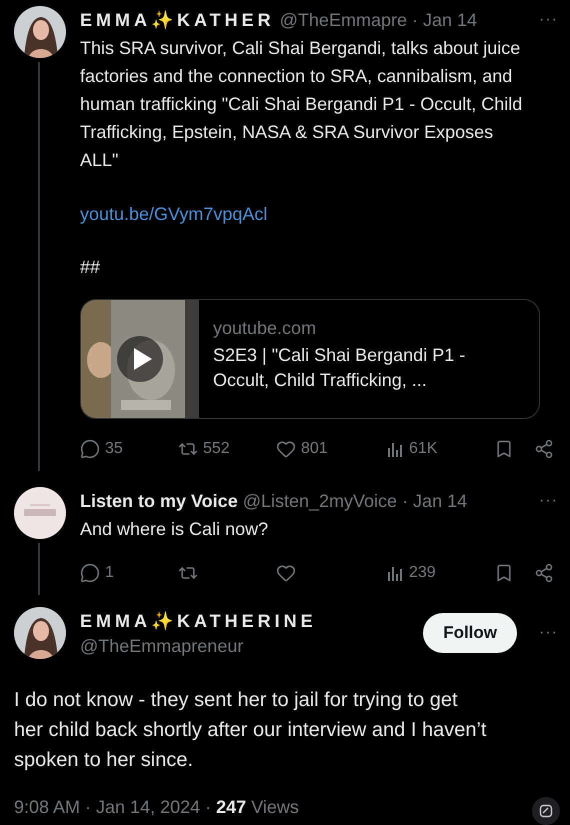  I want to click on floating-button, so click(546, 811).